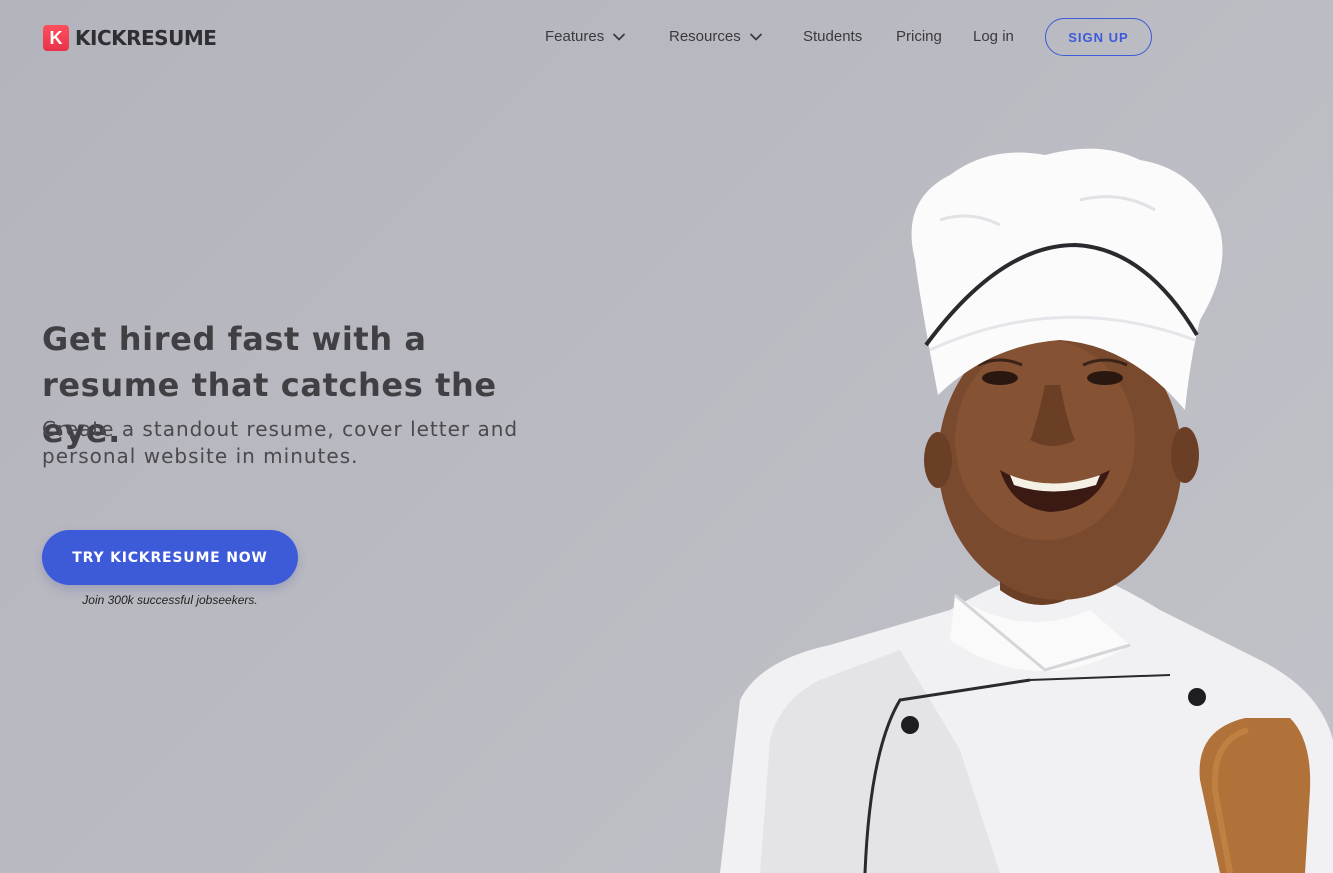 The height and width of the screenshot is (873, 1333). What do you see at coordinates (170, 600) in the screenshot?
I see `cta-note: Join 300k successful jobseekers.` at bounding box center [170, 600].